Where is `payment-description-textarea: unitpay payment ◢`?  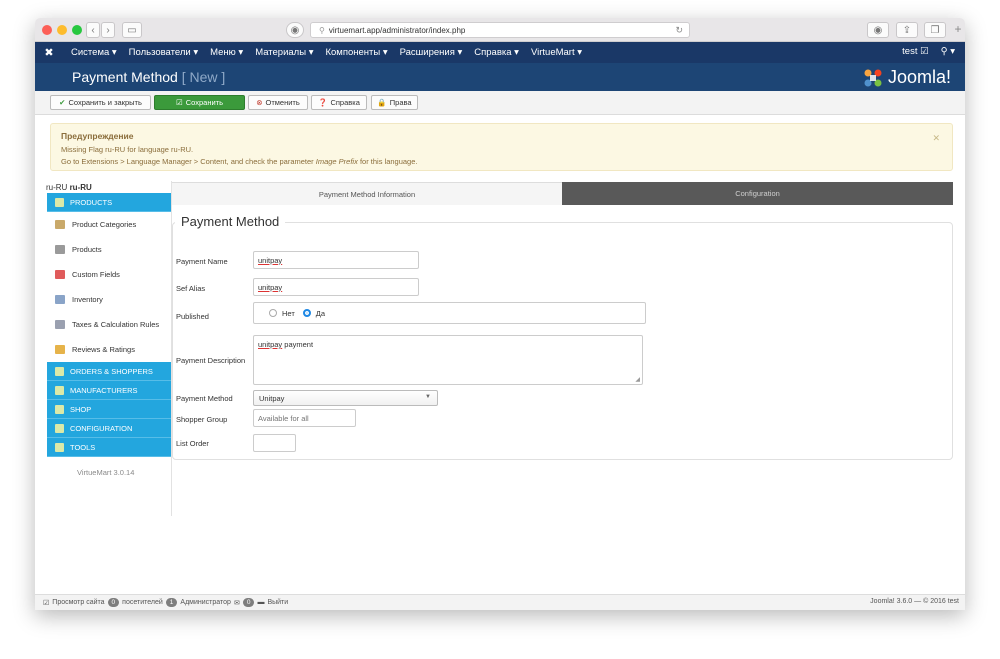
payment-description-textarea: unitpay payment ◢ is located at coordinates (448, 360).